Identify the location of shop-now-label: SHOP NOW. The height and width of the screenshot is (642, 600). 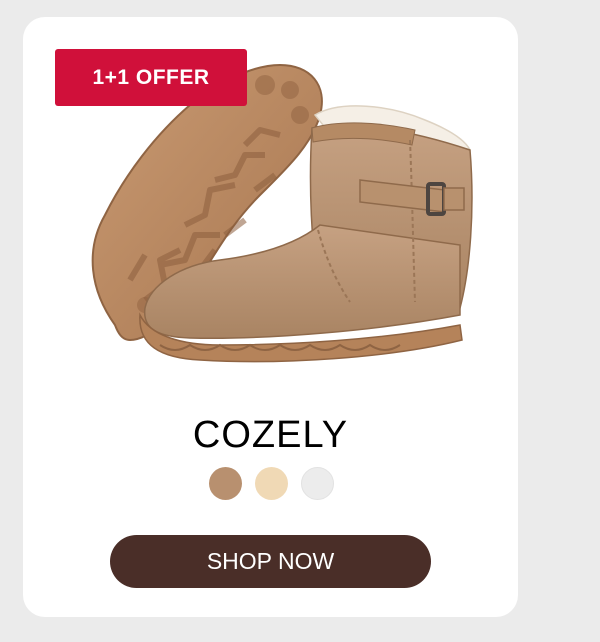
(270, 561).